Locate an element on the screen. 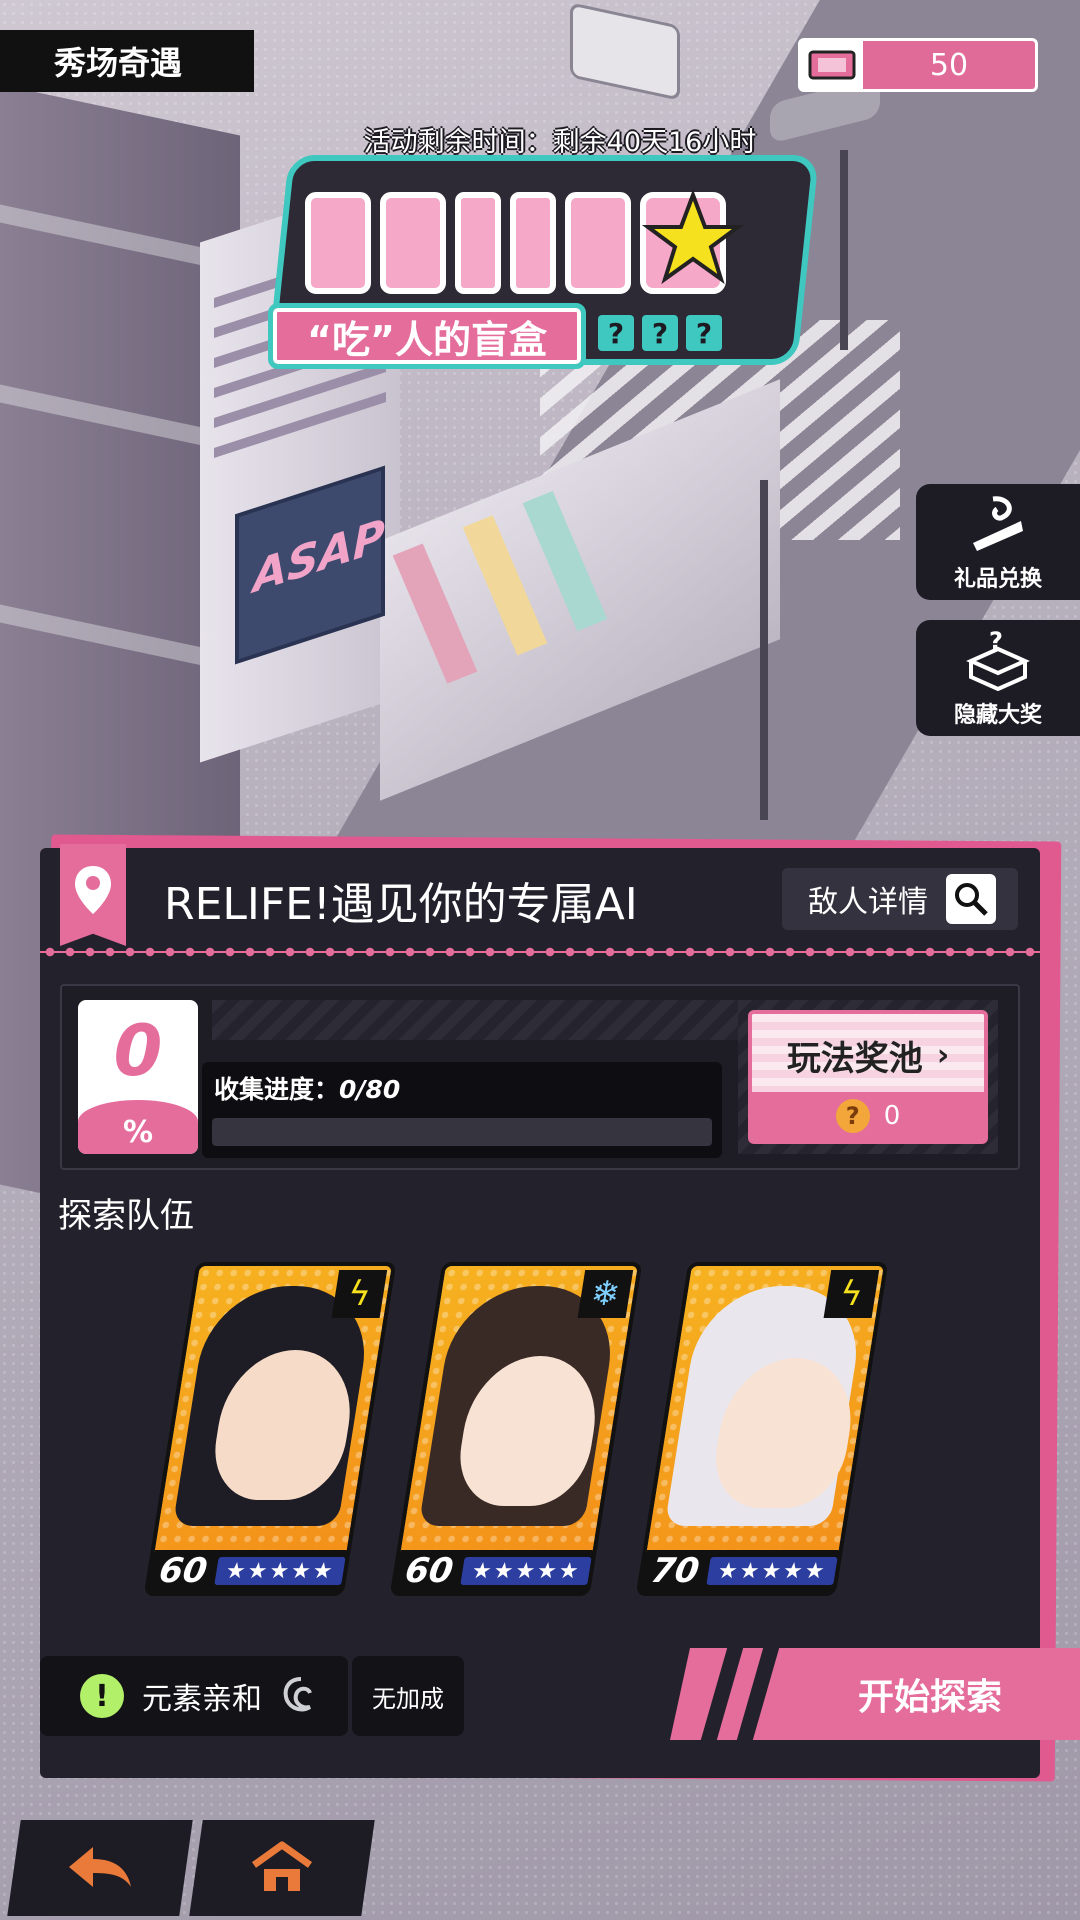 Image resolution: width=1080 pixels, height=1920 pixels. gift-exchange-label: 礼品兑换 is located at coordinates (997, 579).